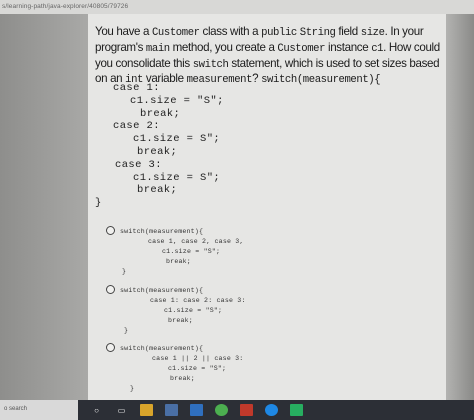 Image resolution: width=474 pixels, height=420 pixels. I want to click on file-explorer-icon, so click(146, 410).